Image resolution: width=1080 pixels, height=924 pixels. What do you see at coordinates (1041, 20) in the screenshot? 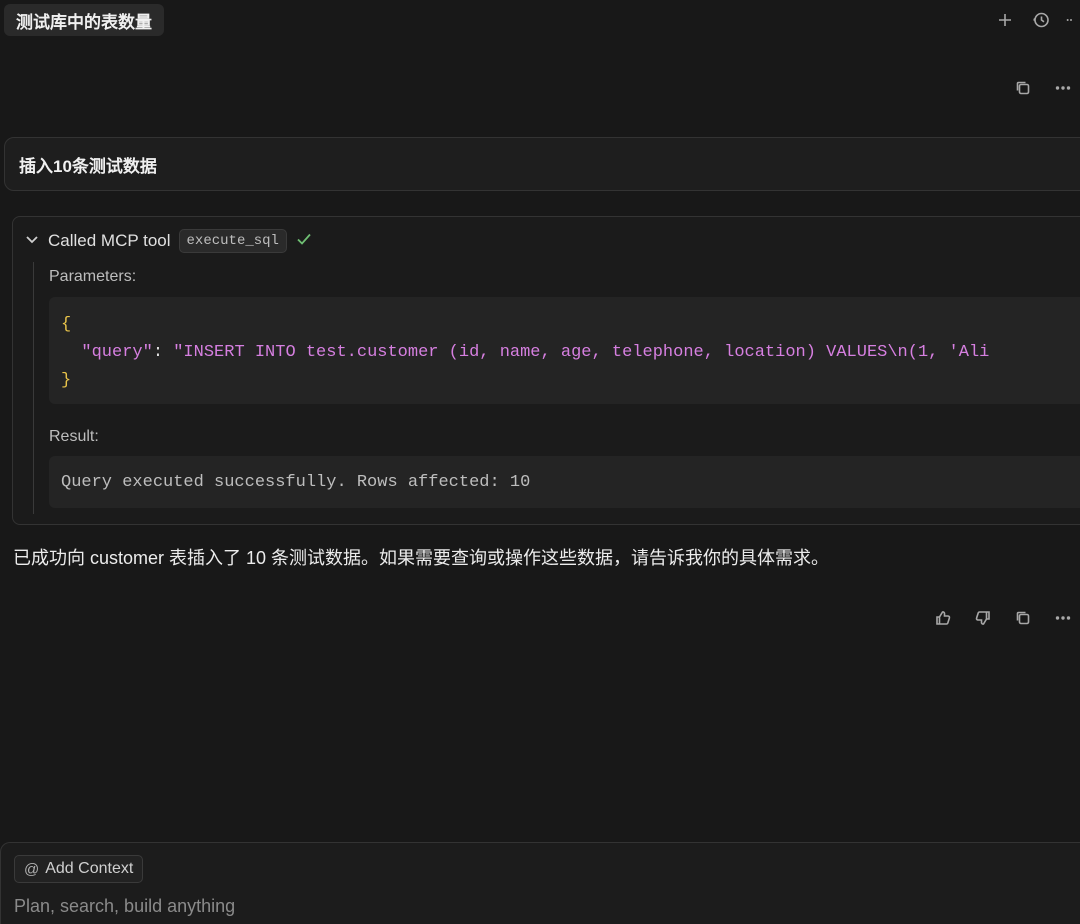
I see `history-icon` at bounding box center [1041, 20].